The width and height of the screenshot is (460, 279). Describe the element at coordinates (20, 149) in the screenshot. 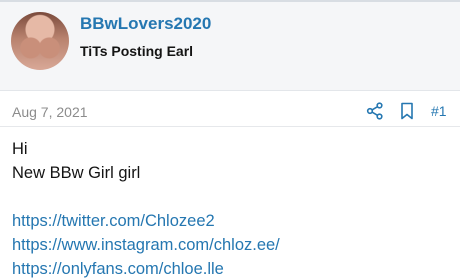

I see `greeting-text: Hi` at that location.